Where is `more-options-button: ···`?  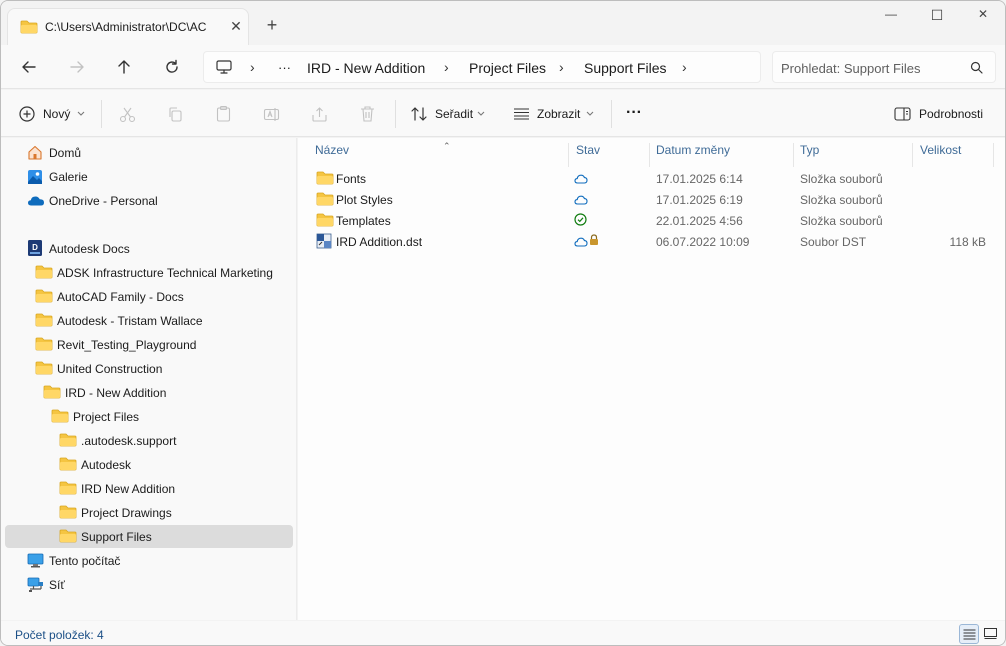 more-options-button: ··· is located at coordinates (634, 114).